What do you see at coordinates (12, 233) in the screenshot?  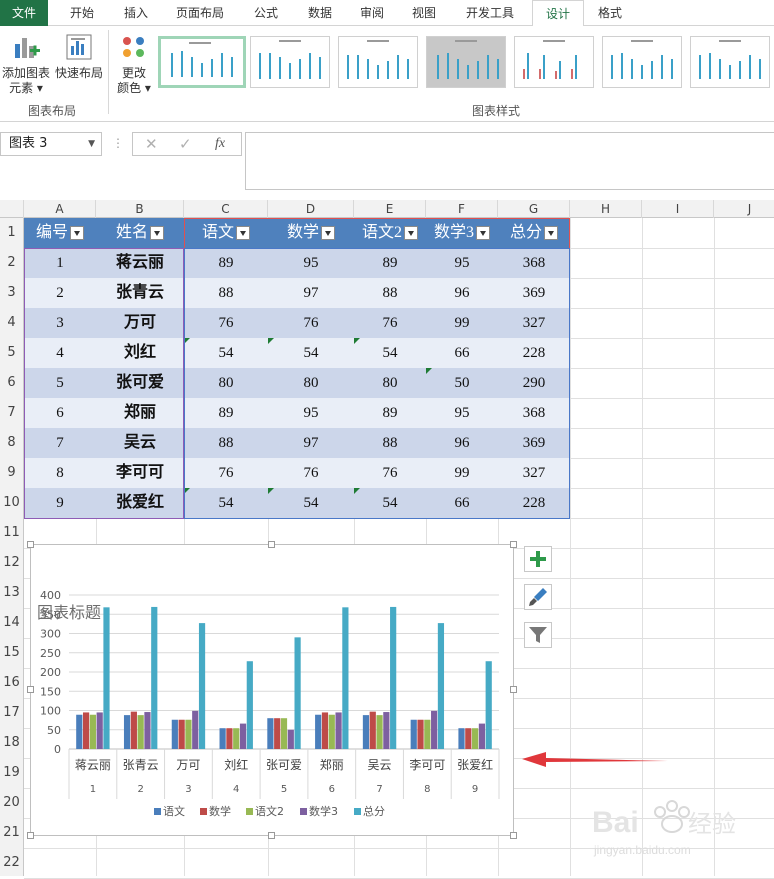 I see `row-header: 1` at bounding box center [12, 233].